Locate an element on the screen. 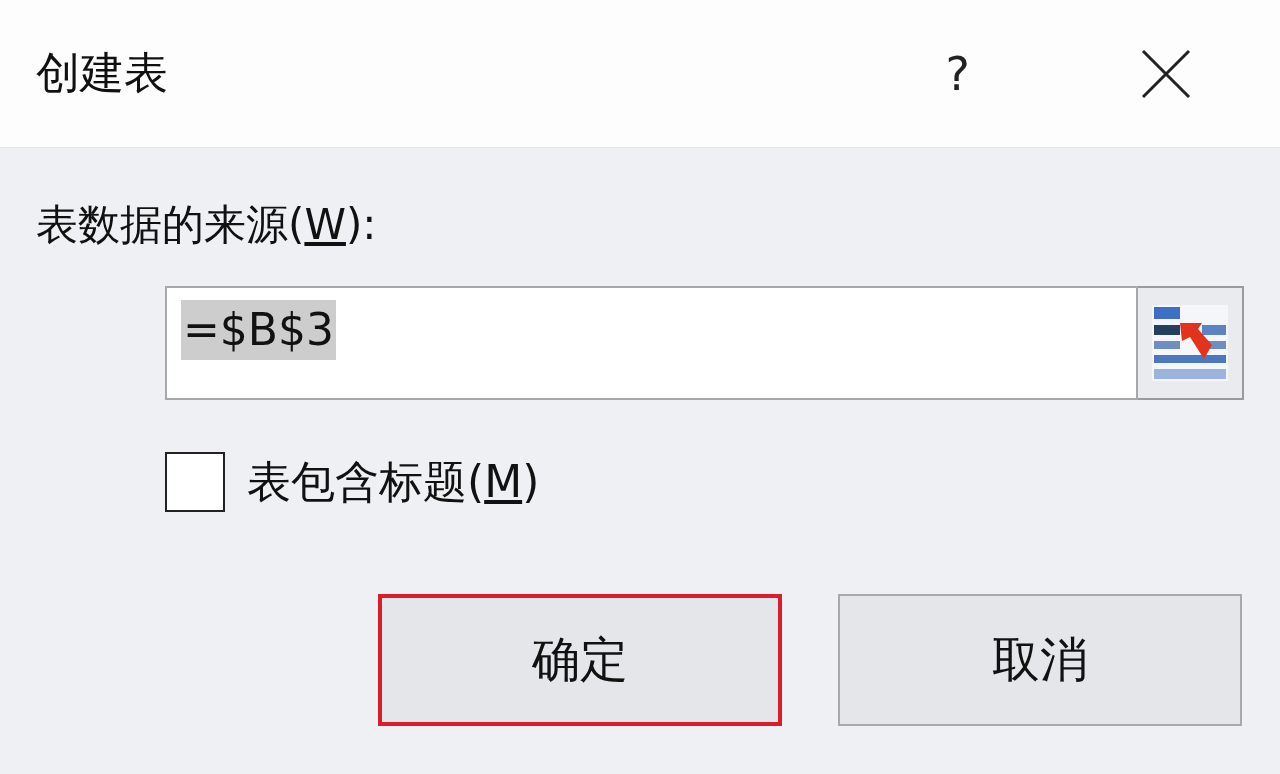  ok-button: 确定 is located at coordinates (580, 660).